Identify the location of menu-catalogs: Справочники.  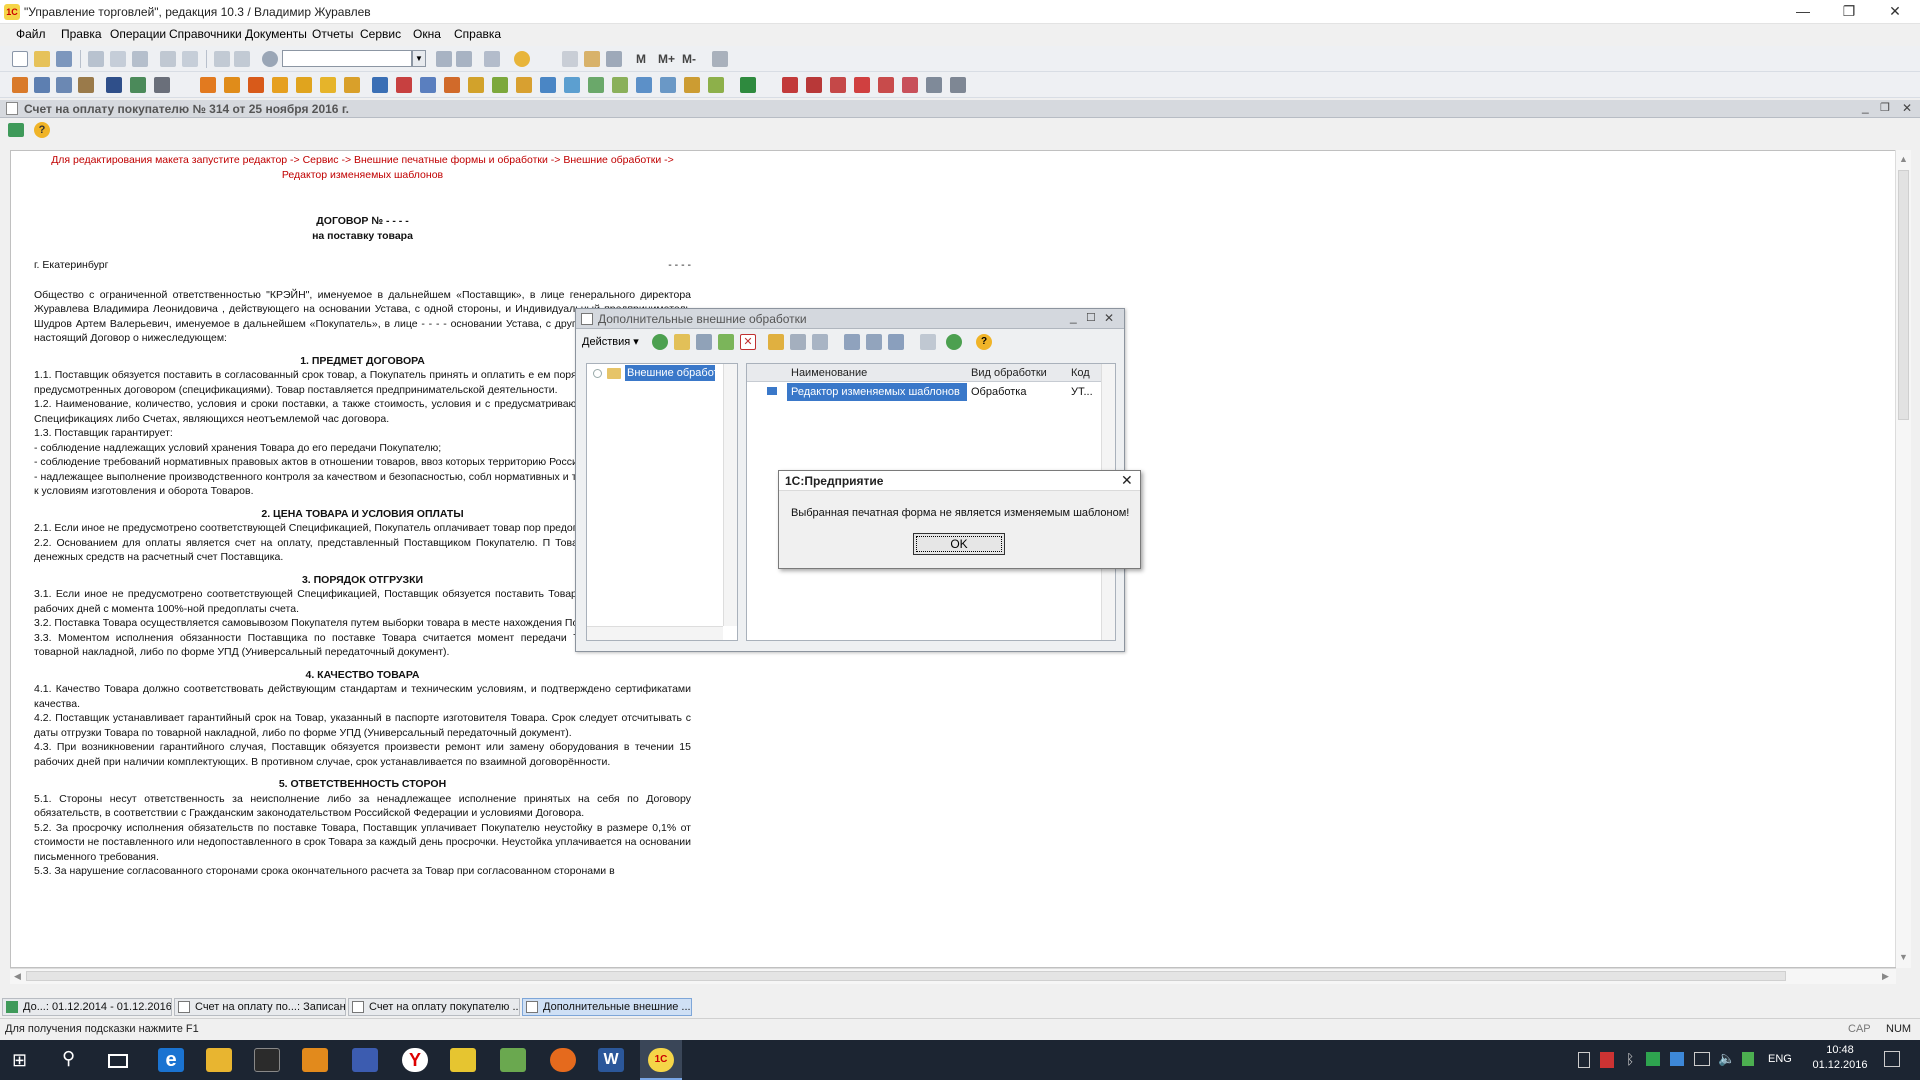
(205, 34).